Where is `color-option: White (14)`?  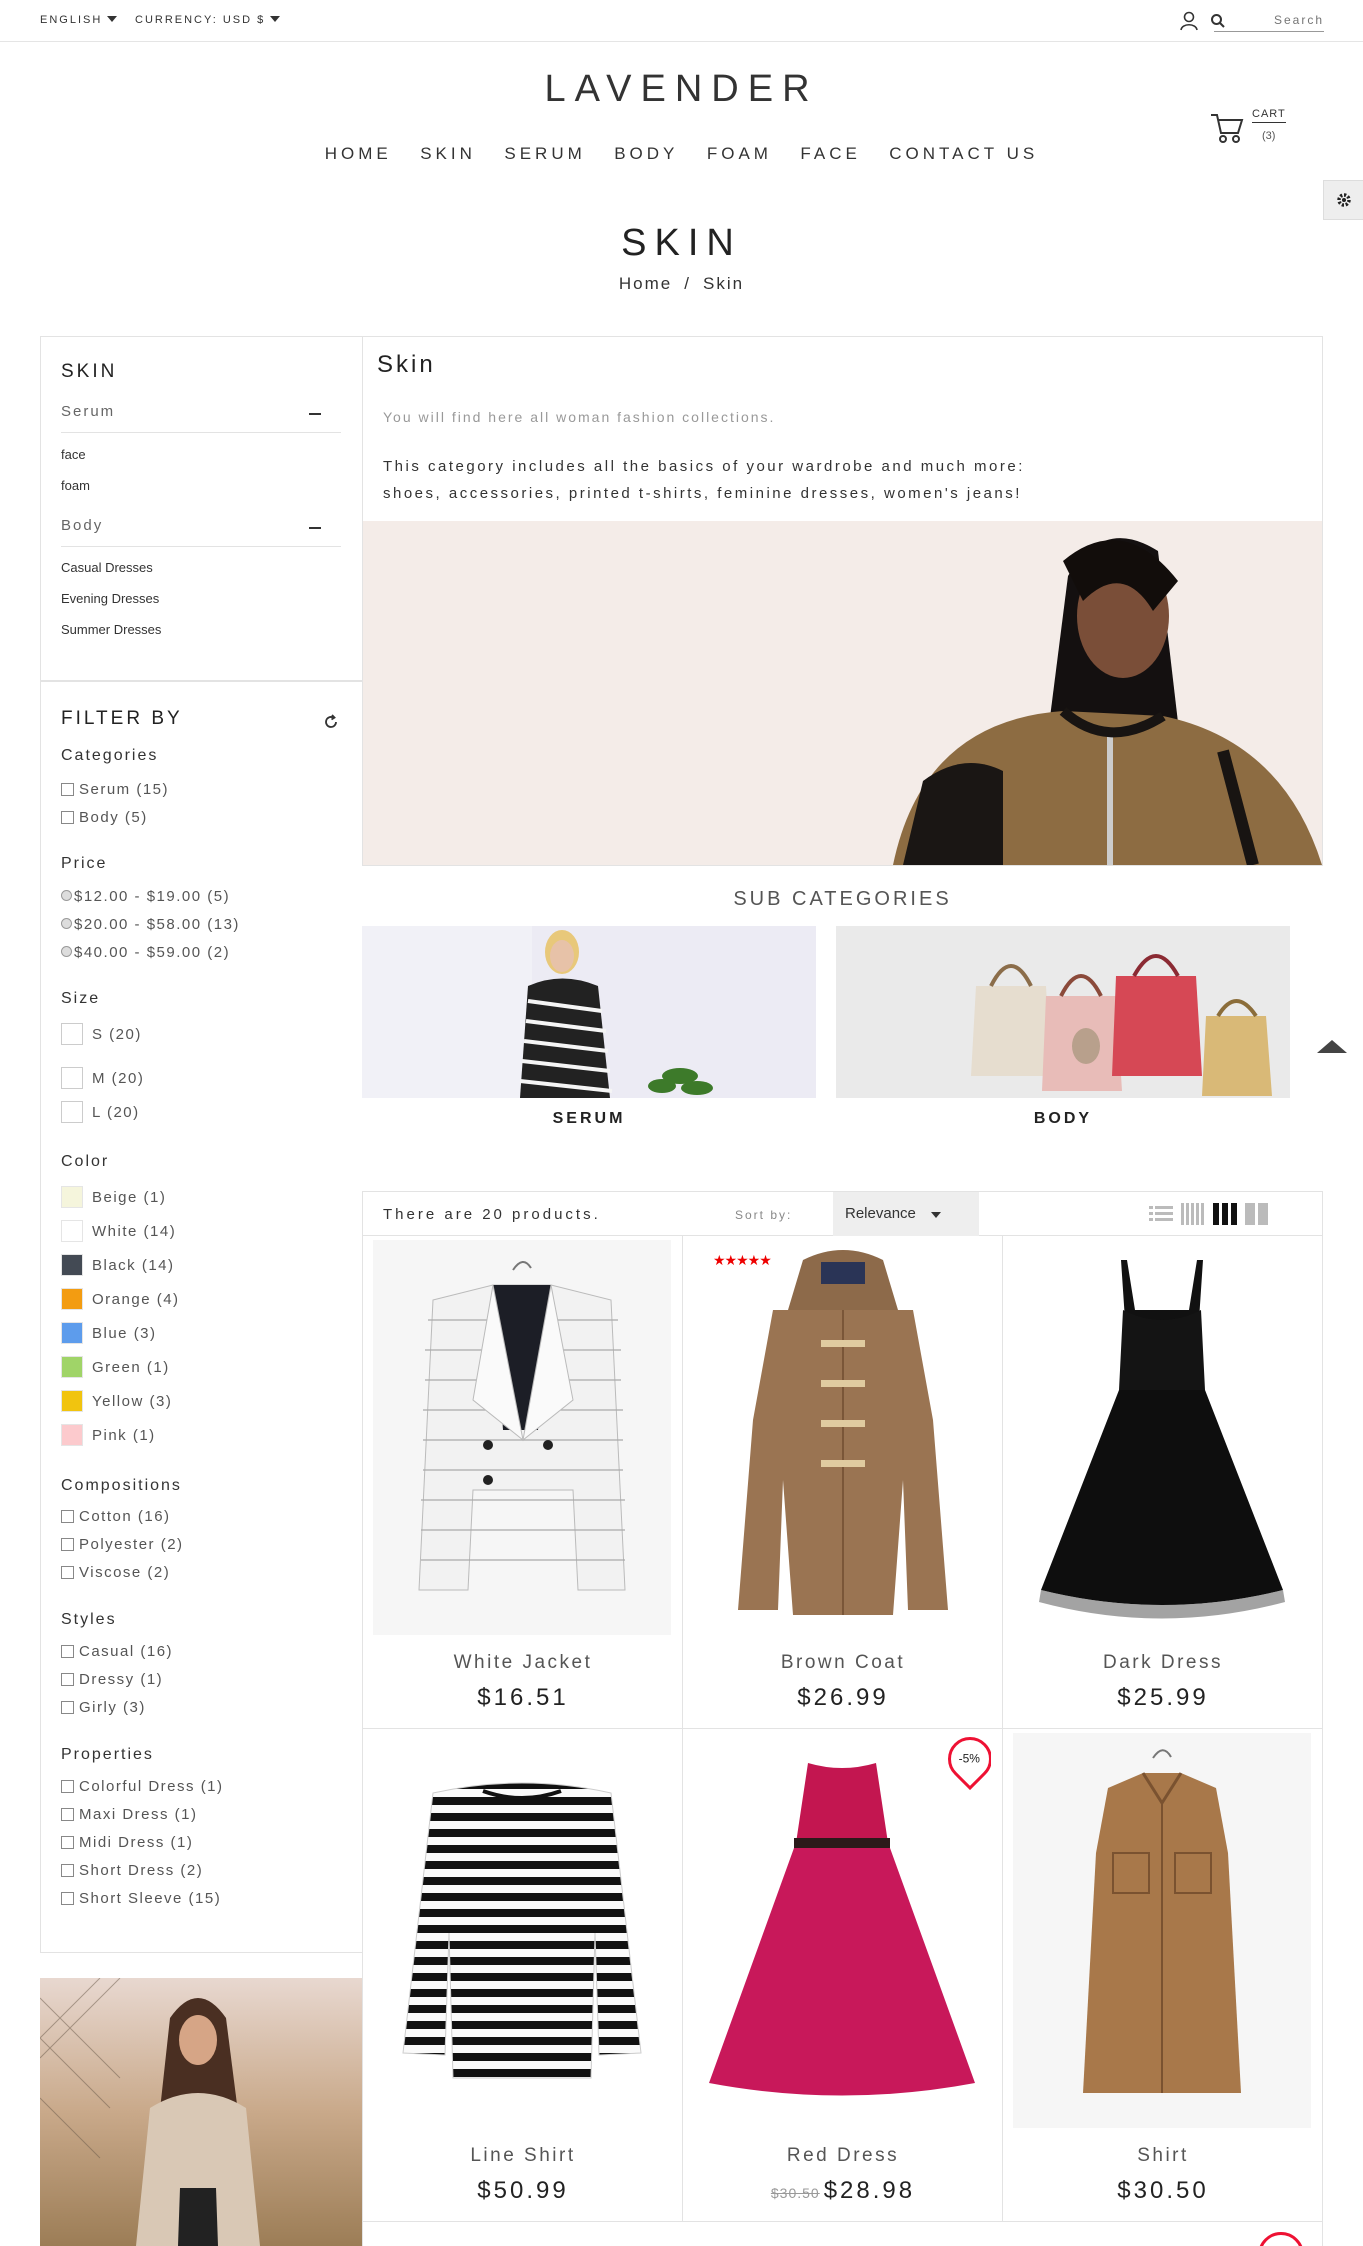
color-option: White (14) is located at coordinates (118, 1232).